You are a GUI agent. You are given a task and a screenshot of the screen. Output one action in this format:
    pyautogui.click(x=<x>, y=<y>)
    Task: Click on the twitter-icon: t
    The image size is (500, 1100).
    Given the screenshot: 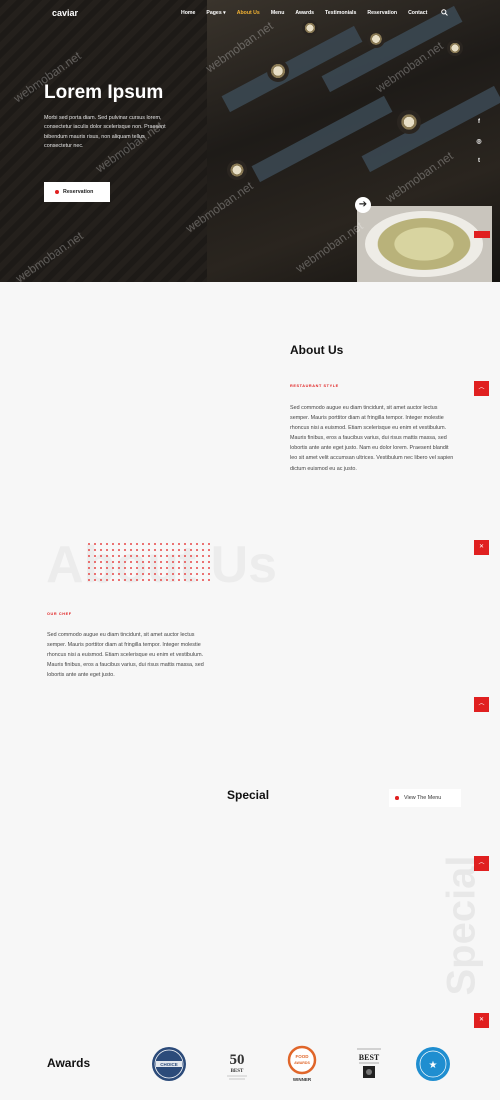 What is the action you would take?
    pyautogui.click(x=479, y=161)
    